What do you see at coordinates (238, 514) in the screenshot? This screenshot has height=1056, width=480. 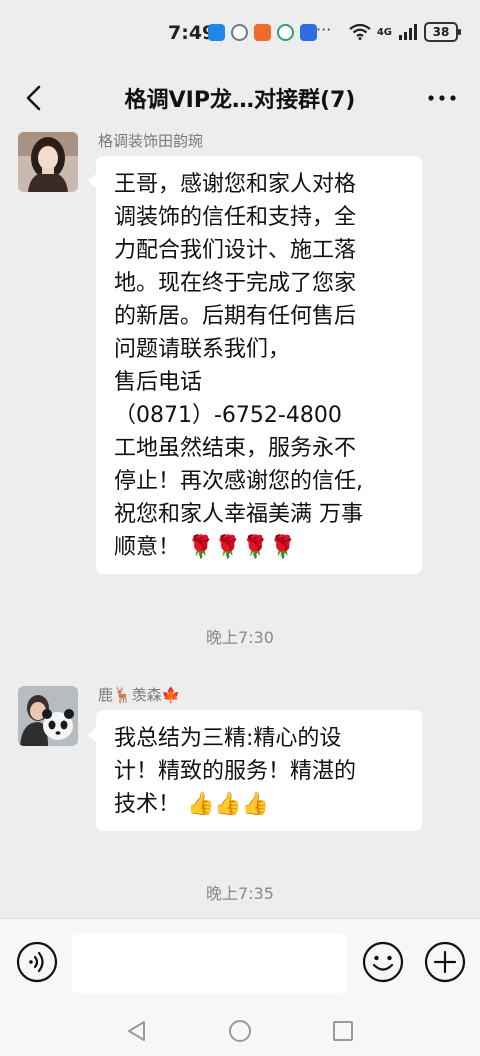 I see `message-line: 祝您和家人幸福美满 万事` at bounding box center [238, 514].